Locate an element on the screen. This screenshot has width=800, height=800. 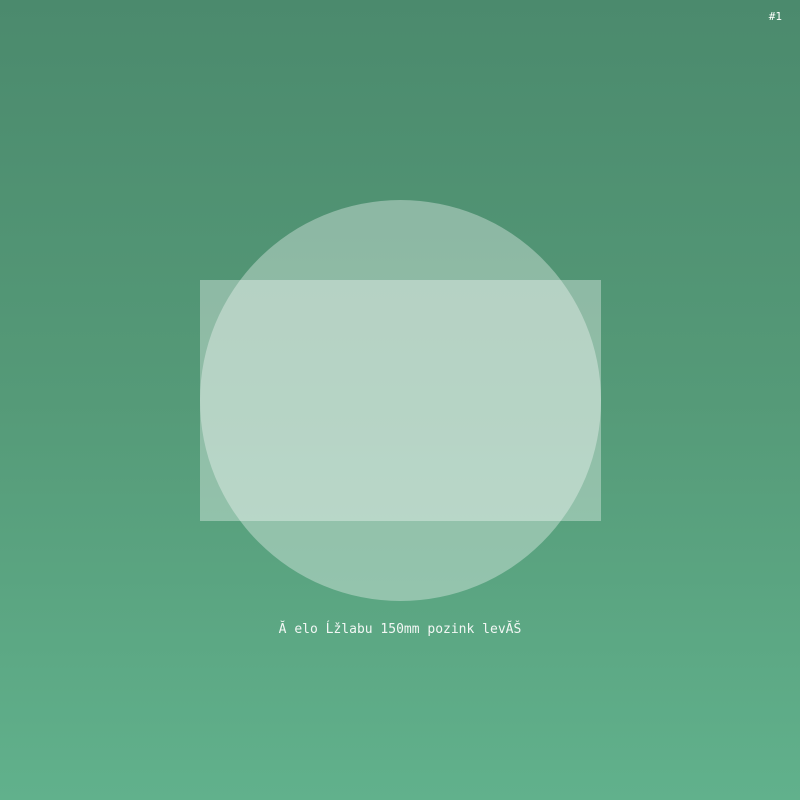
index-badge: #1 is located at coordinates (775, 16).